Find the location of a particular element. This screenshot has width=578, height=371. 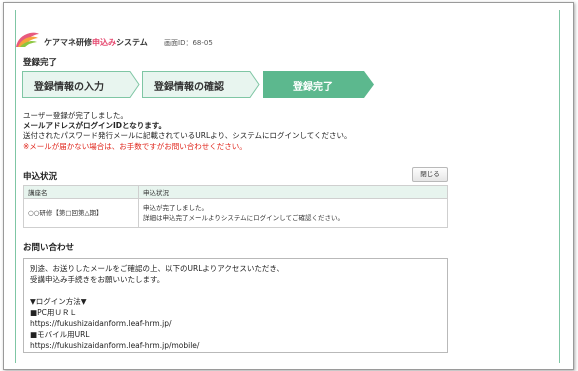

step-input-label: 登録情報の入力 is located at coordinates (69, 87).